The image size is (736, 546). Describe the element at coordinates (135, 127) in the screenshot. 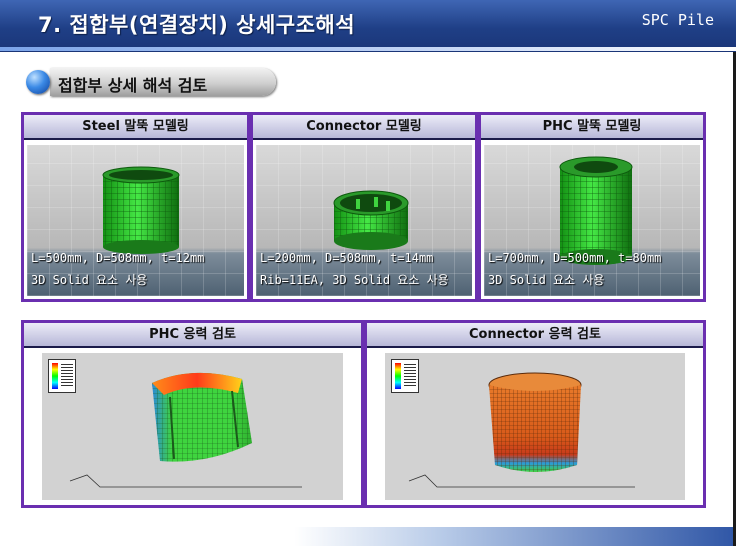

I see `panel-title: Steel 말뚝 모델링` at that location.